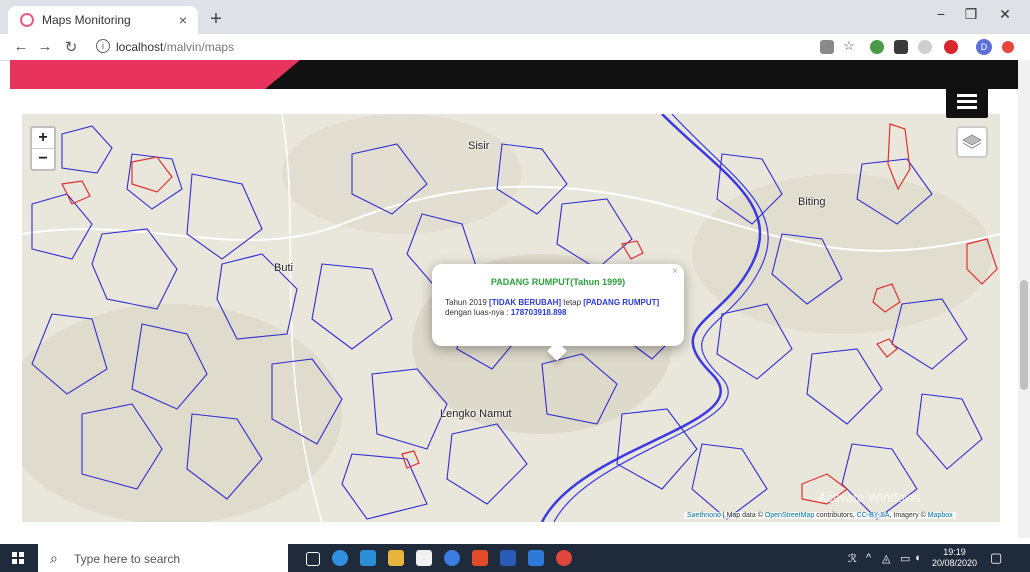 The width and height of the screenshot is (1030, 572). I want to click on browser-tab: Maps Monitoring ×, so click(103, 20).